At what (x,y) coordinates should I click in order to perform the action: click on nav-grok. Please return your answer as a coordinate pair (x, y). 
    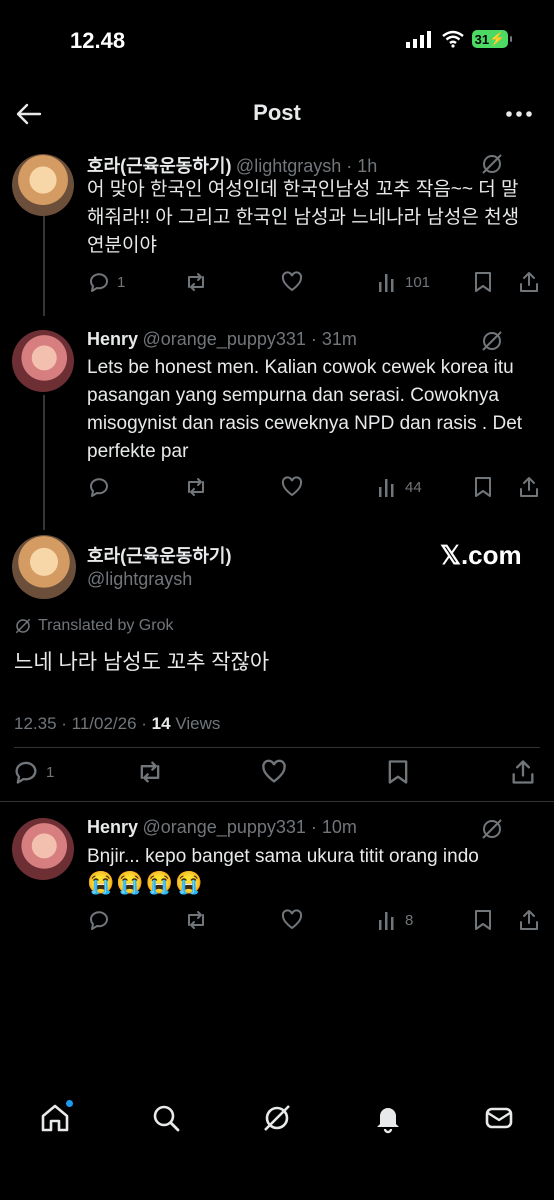
    Looking at the image, I should click on (277, 1118).